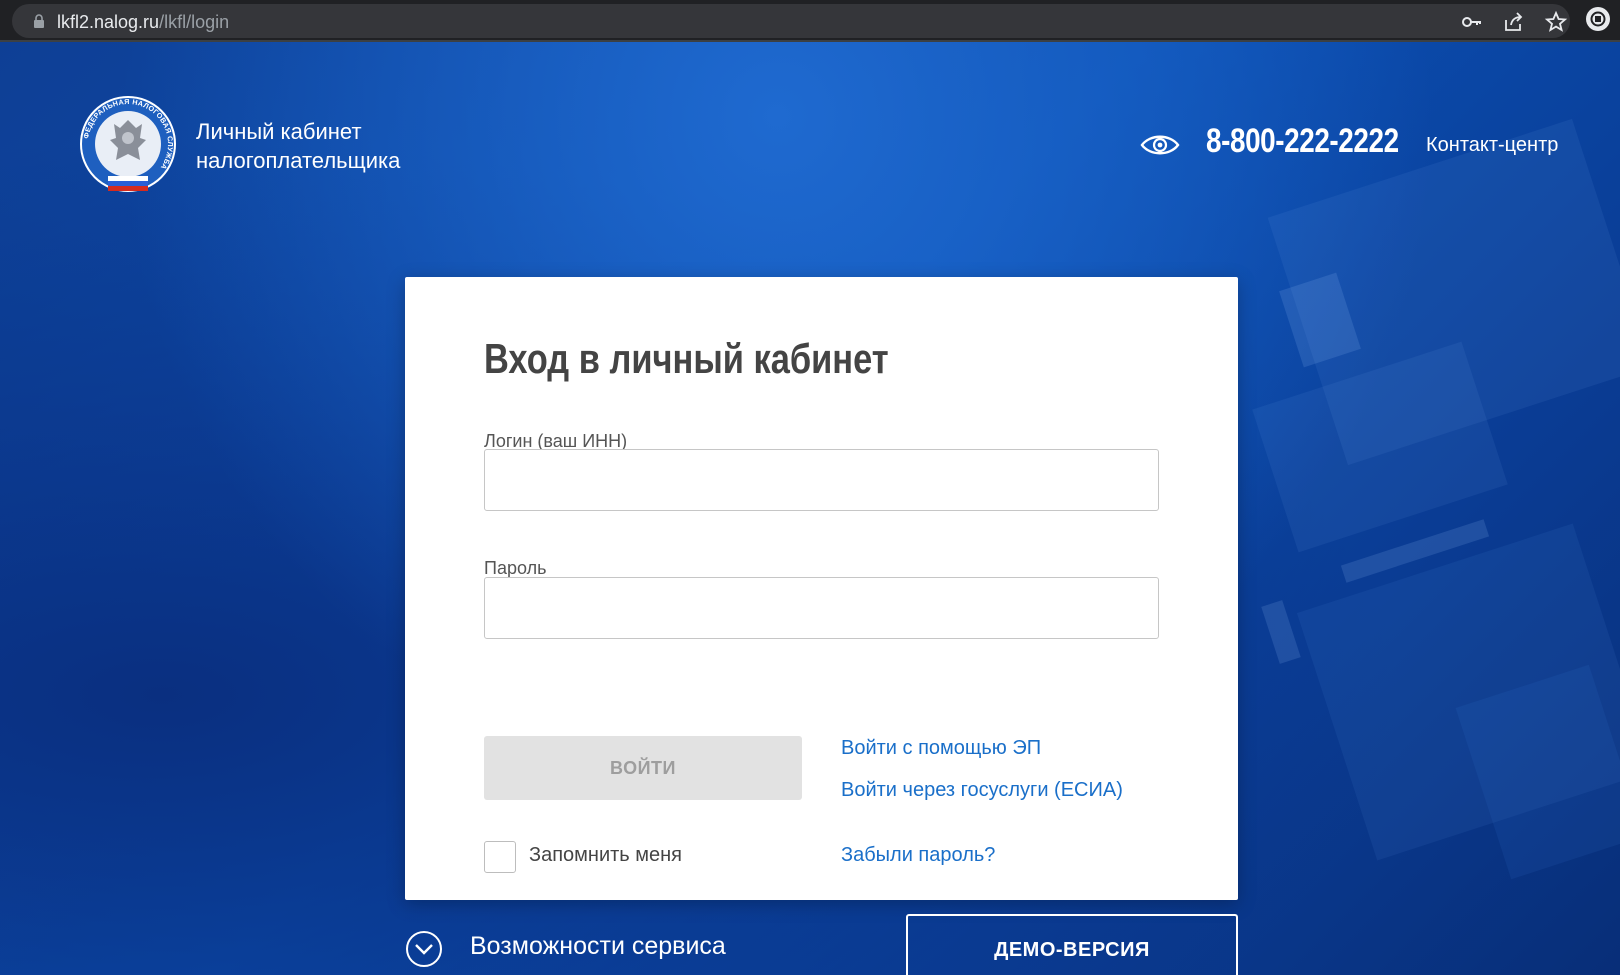  I want to click on service-features-toggle: Возможности сервиса, so click(598, 946).